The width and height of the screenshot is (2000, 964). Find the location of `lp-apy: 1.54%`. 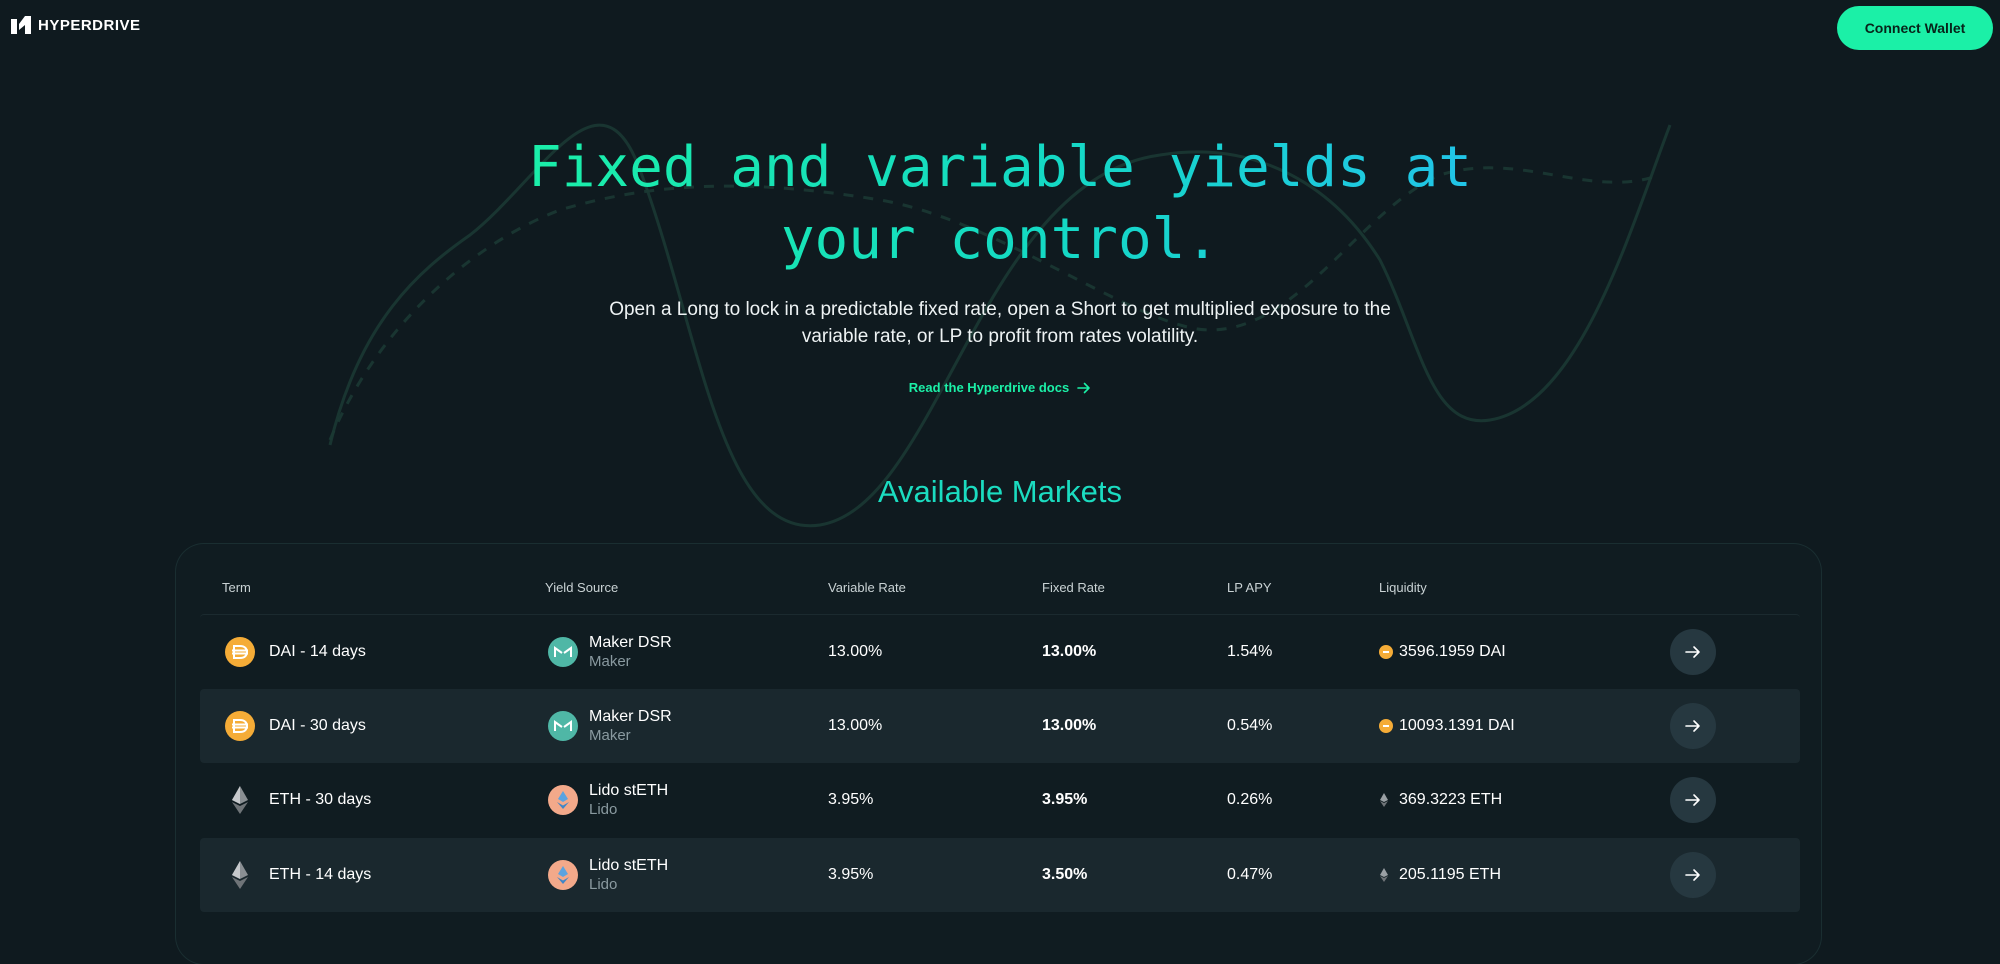

lp-apy: 1.54% is located at coordinates (1250, 651).